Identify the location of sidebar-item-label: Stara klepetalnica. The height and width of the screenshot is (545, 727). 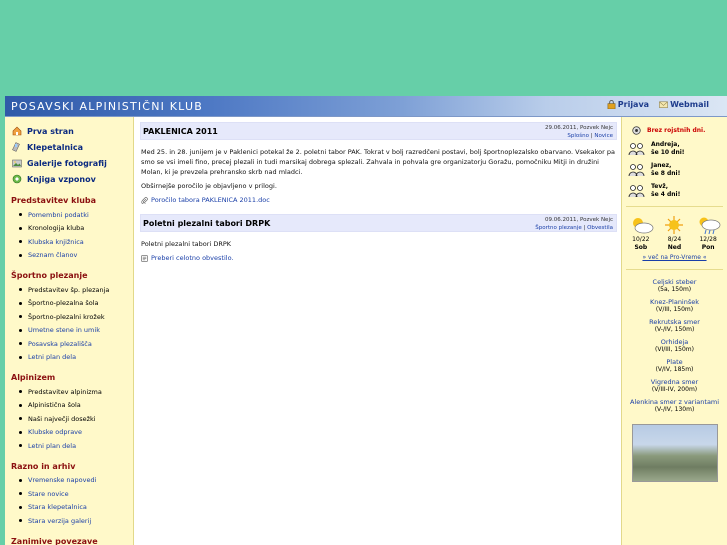
(57, 507).